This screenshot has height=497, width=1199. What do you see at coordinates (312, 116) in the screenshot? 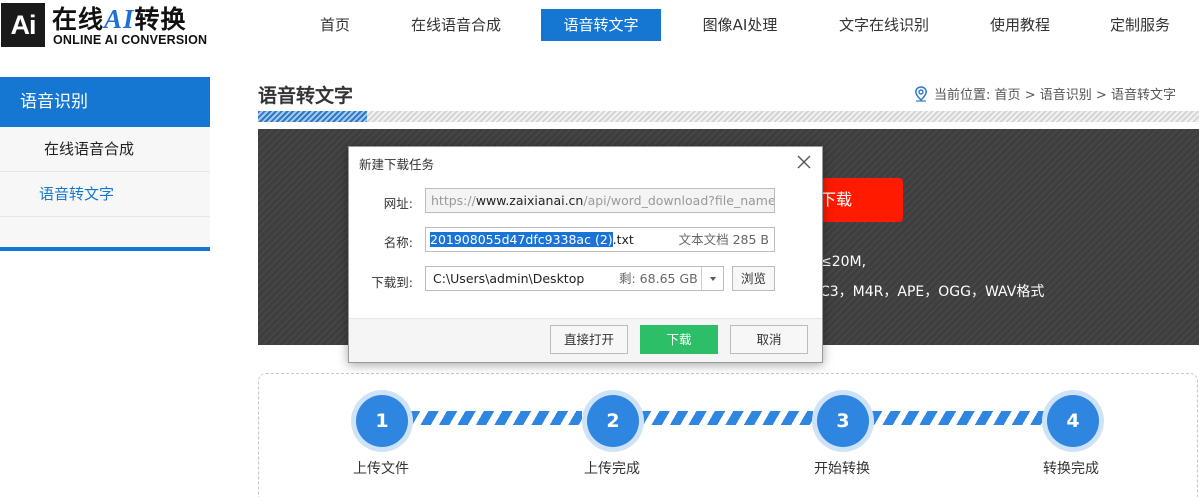
I see `title-stripe-accent` at bounding box center [312, 116].